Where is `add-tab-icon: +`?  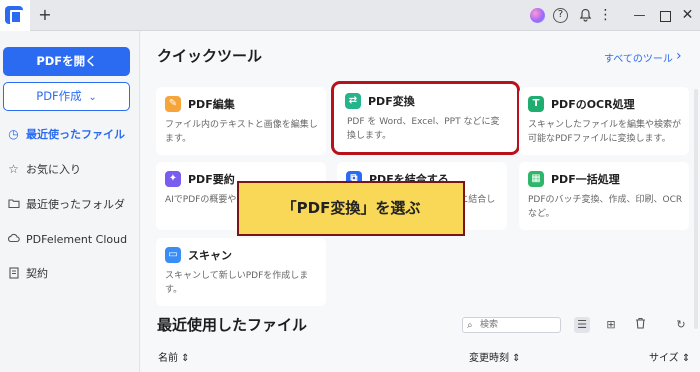
add-tab-icon: + is located at coordinates (45, 15).